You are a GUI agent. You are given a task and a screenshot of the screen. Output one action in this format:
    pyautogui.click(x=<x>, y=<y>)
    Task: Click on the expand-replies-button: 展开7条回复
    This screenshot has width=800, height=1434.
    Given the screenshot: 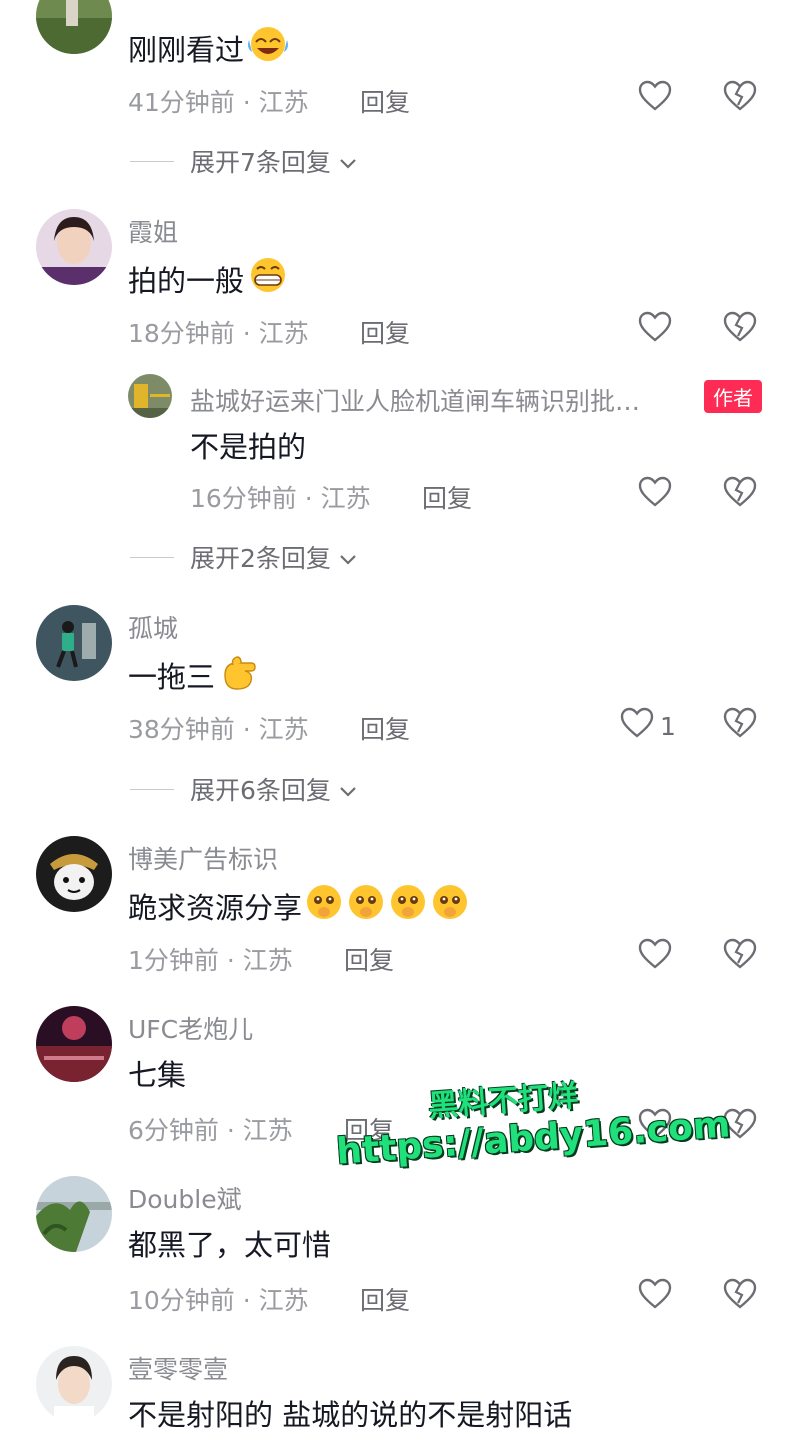 What is the action you would take?
    pyautogui.click(x=243, y=161)
    